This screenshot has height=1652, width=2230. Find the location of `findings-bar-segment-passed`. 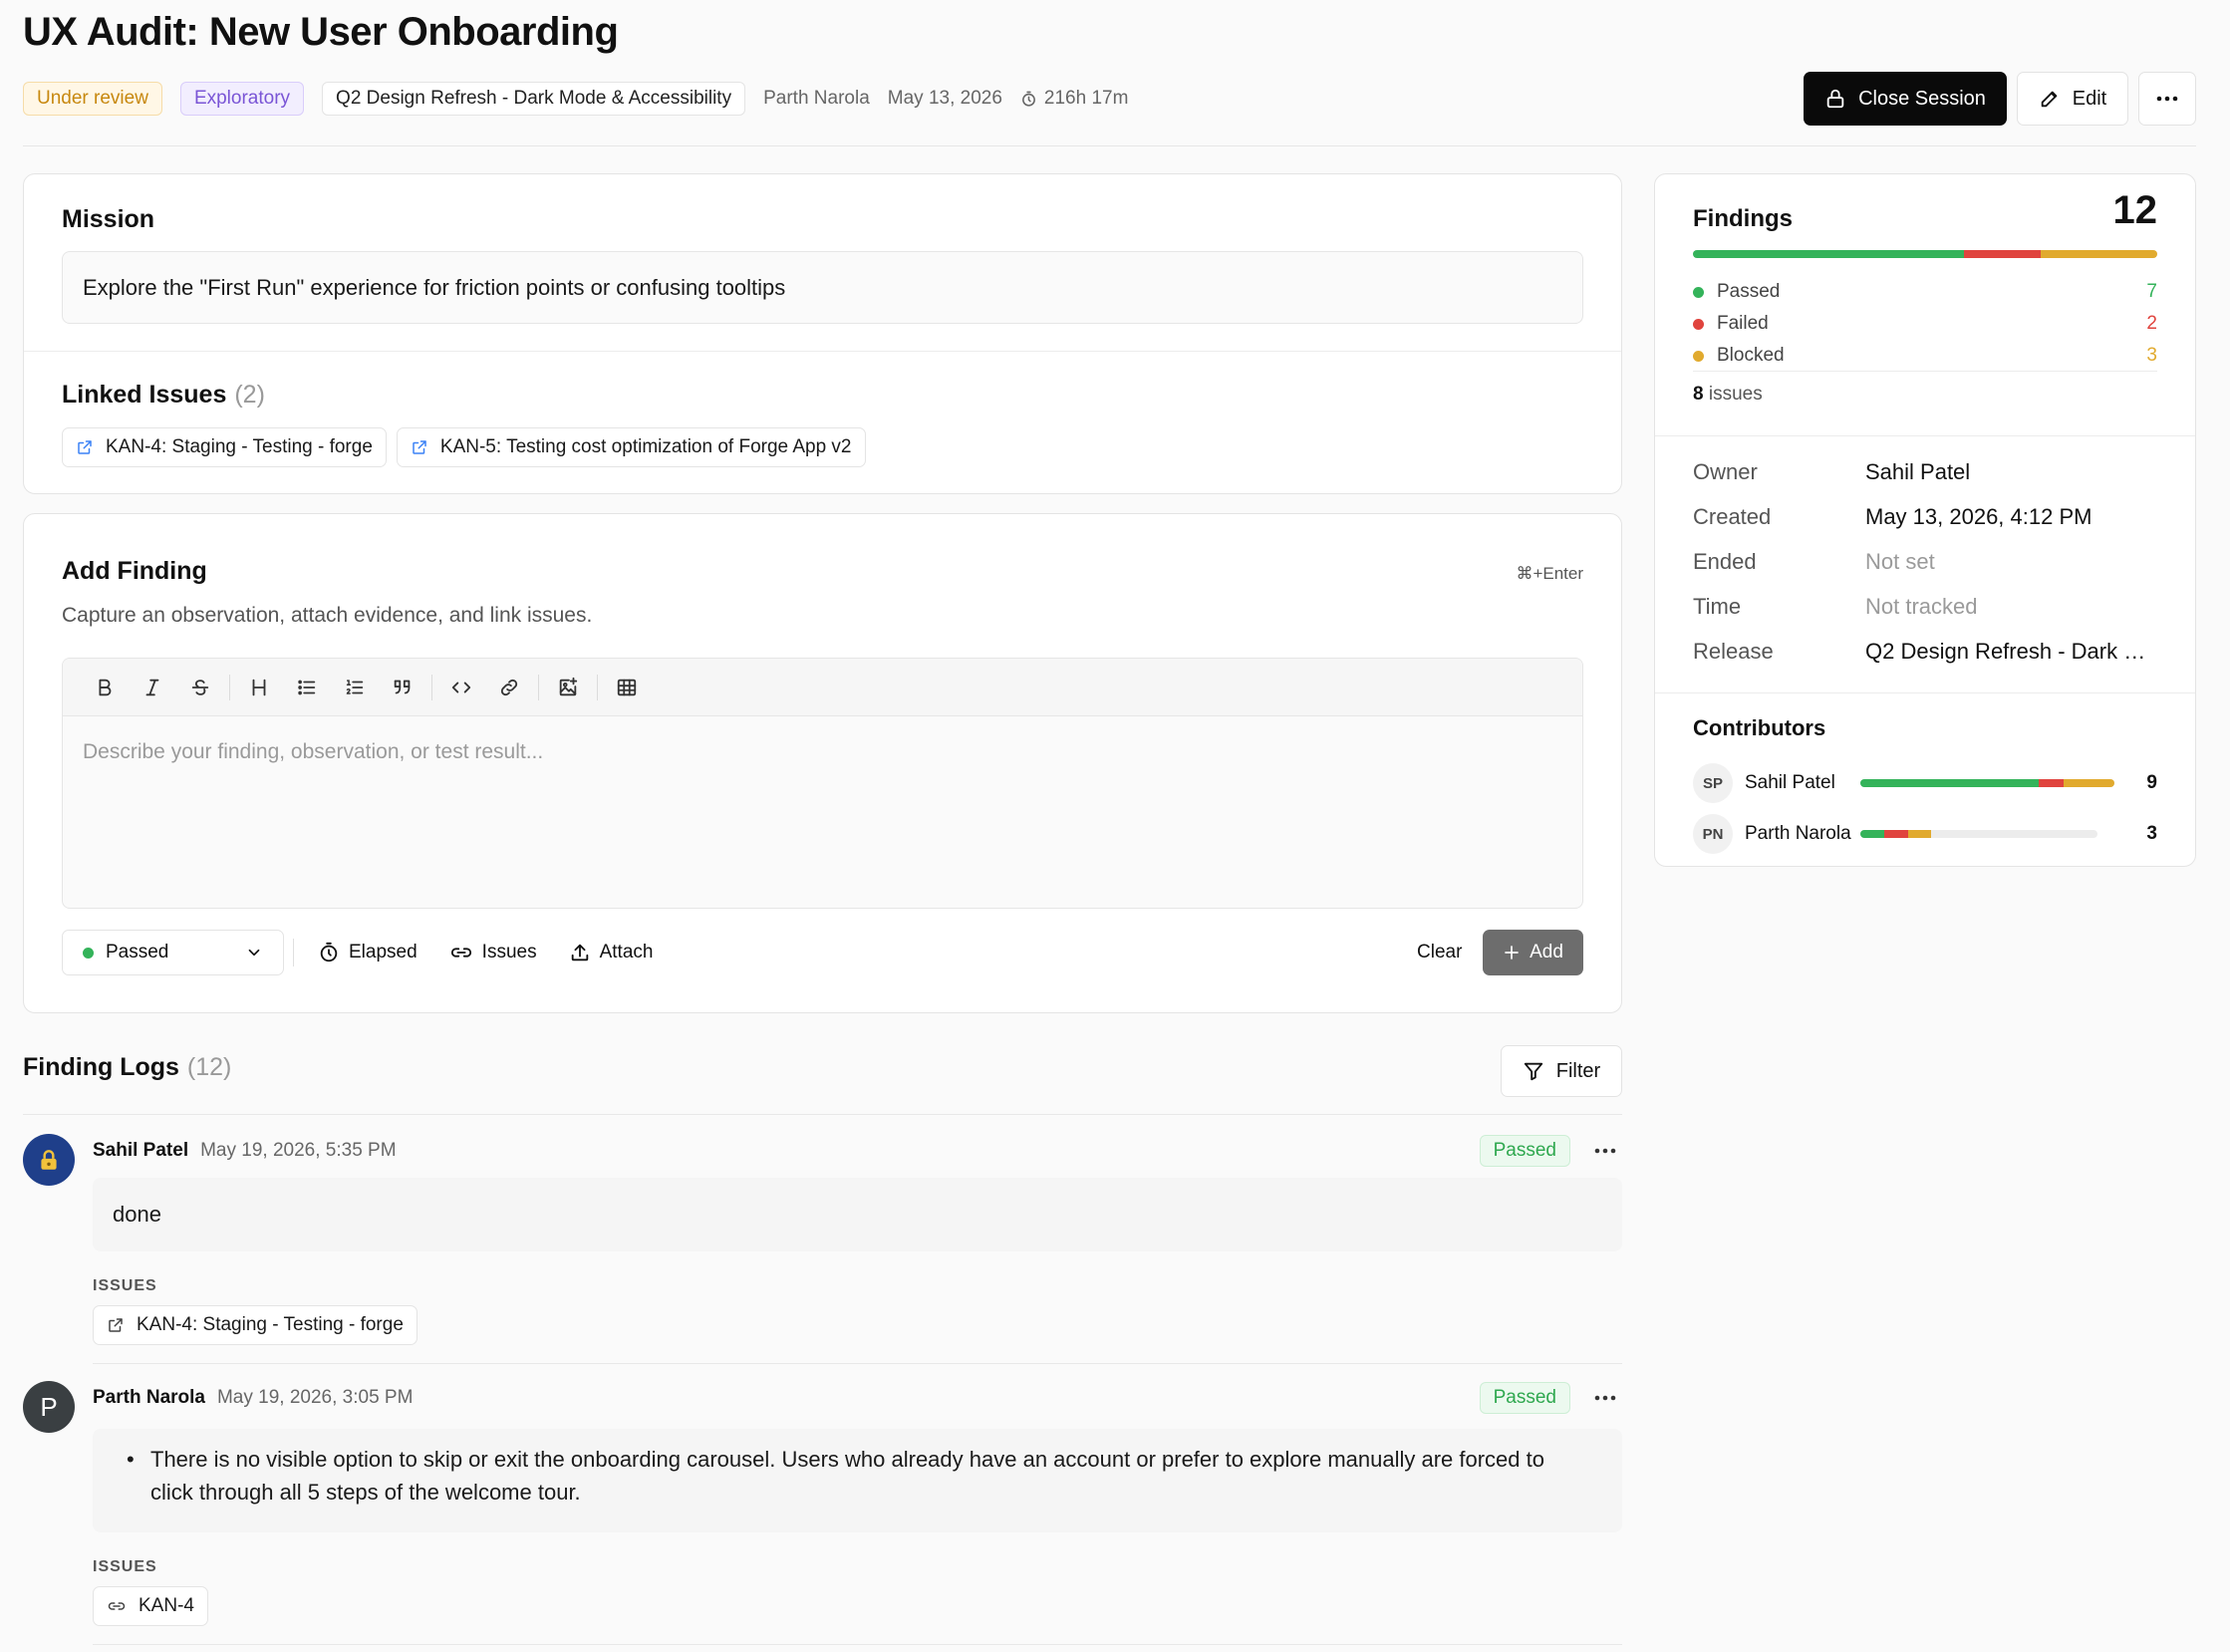

findings-bar-segment-passed is located at coordinates (1828, 254).